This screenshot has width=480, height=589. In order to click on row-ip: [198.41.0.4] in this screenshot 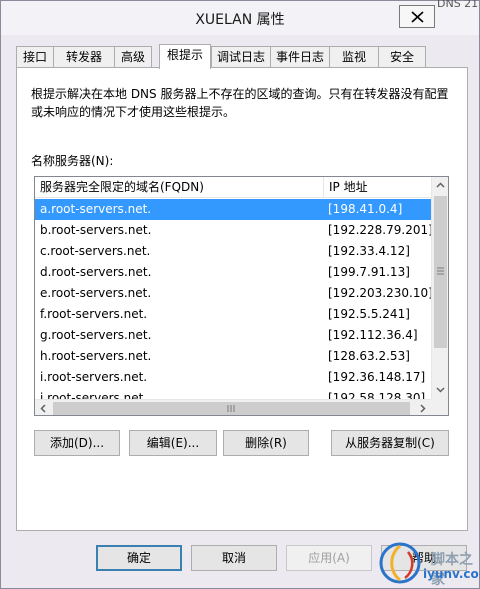, I will do `click(365, 209)`.